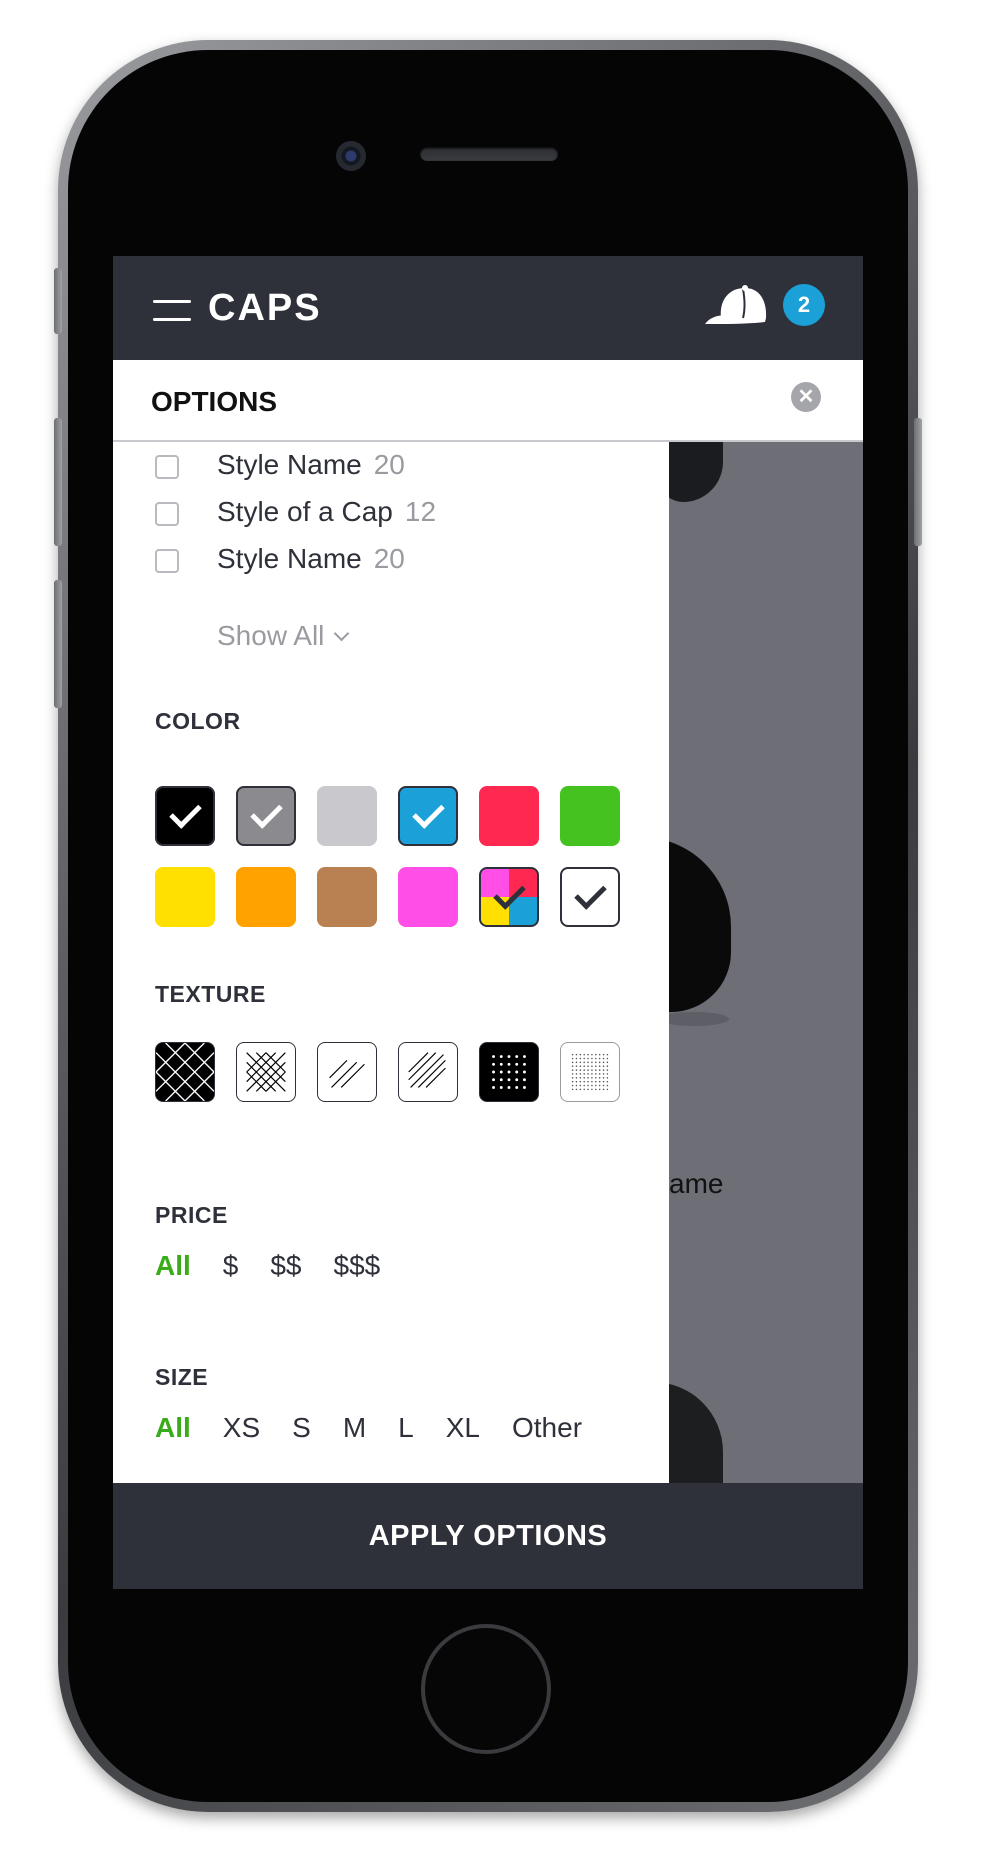  Describe the element at coordinates (918, 482) in the screenshot. I see `power-button` at that location.